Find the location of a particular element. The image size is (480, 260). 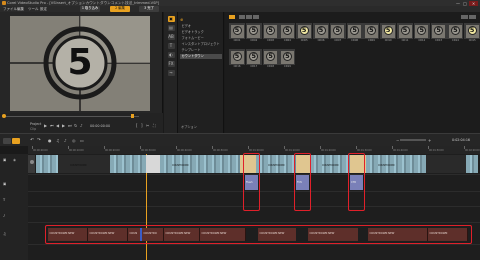

library-thumbnail: 5 CD18 is located at coordinates (270, 58).